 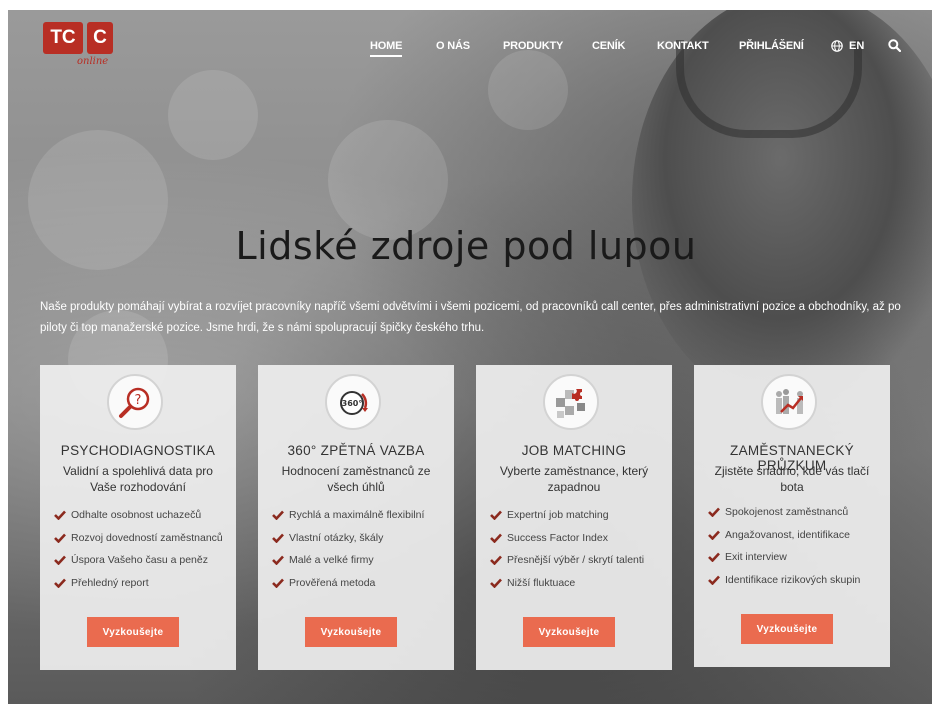 I want to click on card-title: JOB MATCHING, so click(x=574, y=450).